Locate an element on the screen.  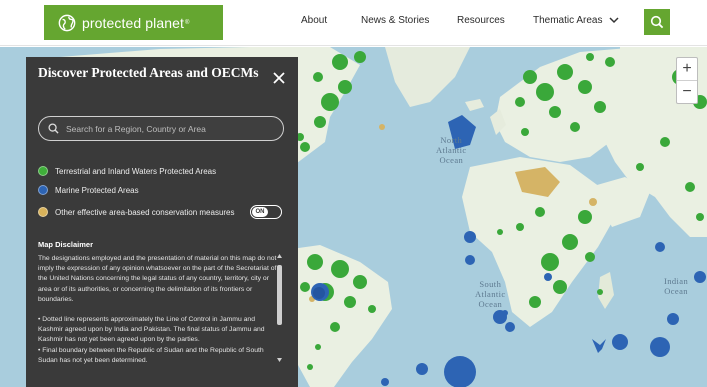
nav-news-stories: News & Stories is located at coordinates (395, 20).